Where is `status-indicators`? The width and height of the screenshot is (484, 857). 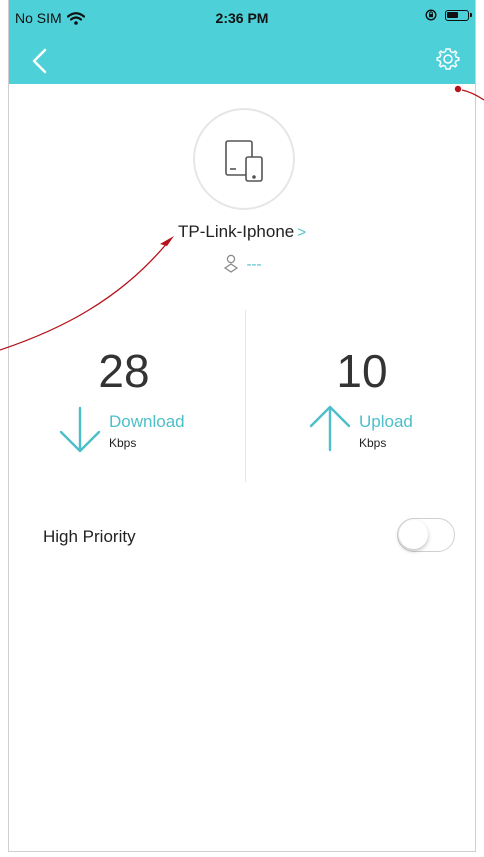 status-indicators is located at coordinates (448, 15).